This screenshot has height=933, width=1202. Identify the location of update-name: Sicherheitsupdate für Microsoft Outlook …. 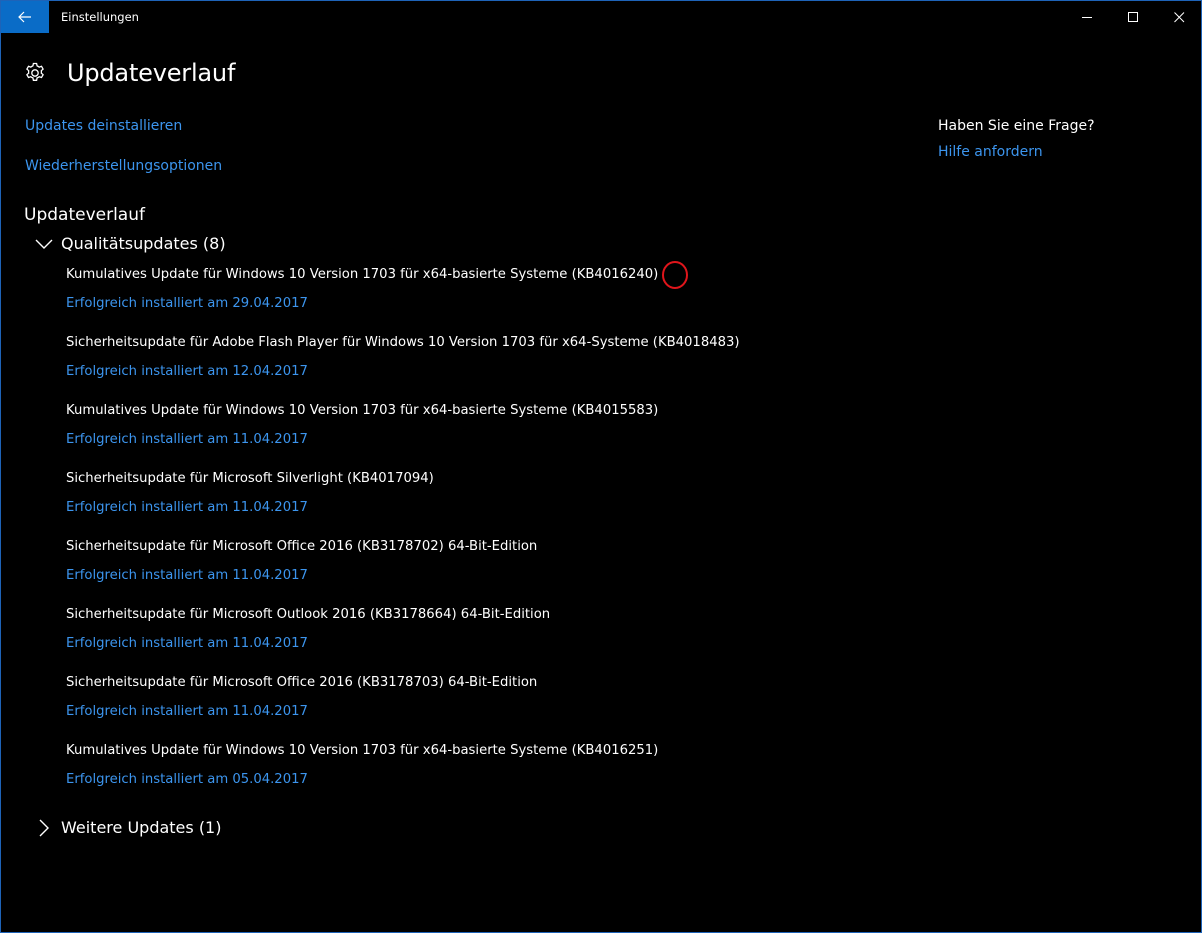
(308, 614).